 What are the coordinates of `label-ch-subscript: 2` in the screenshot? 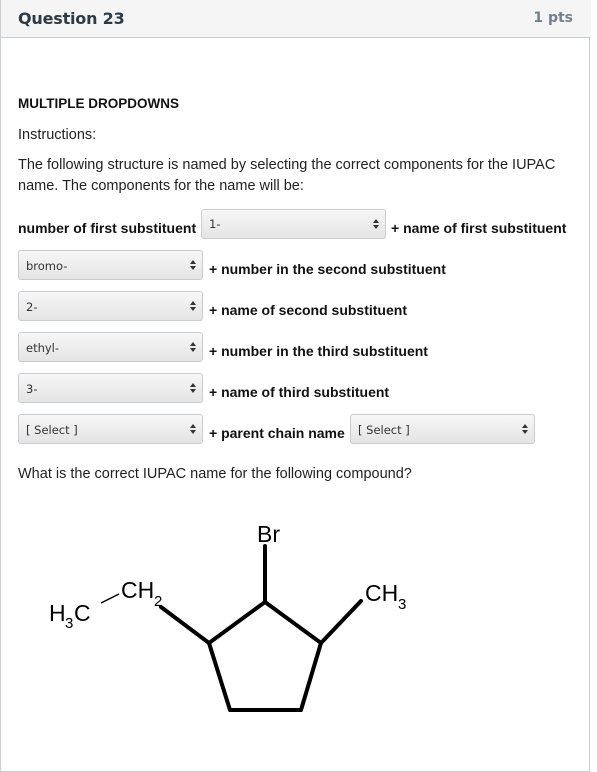 It's located at (158, 601).